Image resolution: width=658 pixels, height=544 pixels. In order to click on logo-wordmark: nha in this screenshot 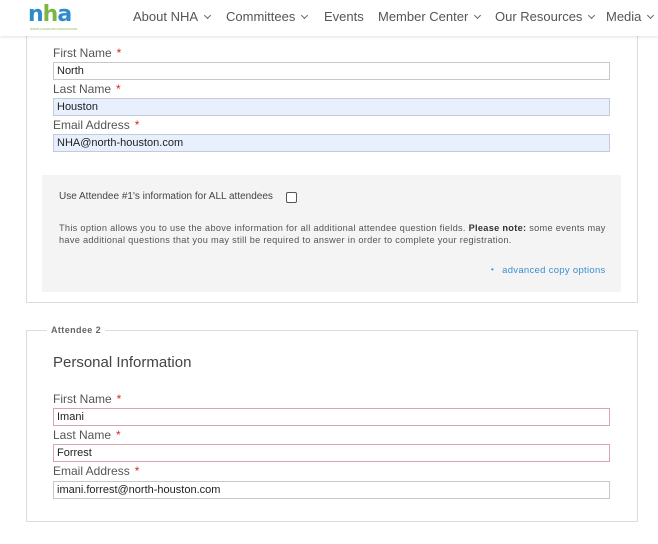, I will do `click(50, 14)`.